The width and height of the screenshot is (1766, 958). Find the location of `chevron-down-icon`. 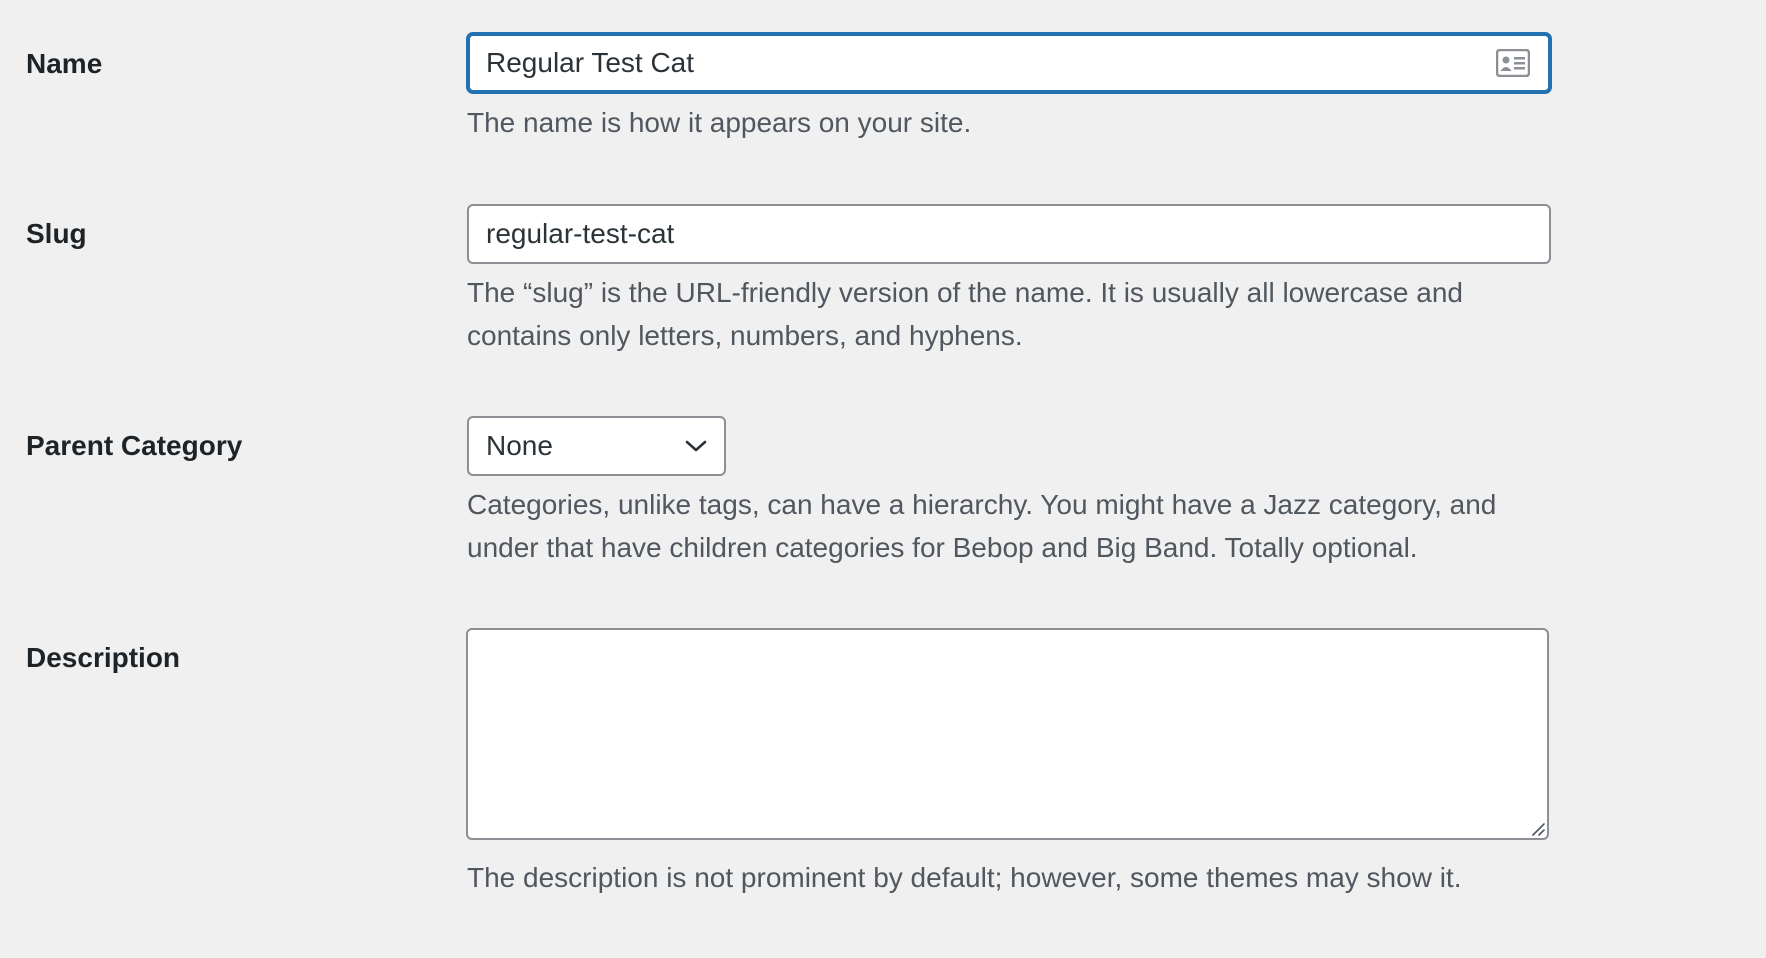

chevron-down-icon is located at coordinates (696, 446).